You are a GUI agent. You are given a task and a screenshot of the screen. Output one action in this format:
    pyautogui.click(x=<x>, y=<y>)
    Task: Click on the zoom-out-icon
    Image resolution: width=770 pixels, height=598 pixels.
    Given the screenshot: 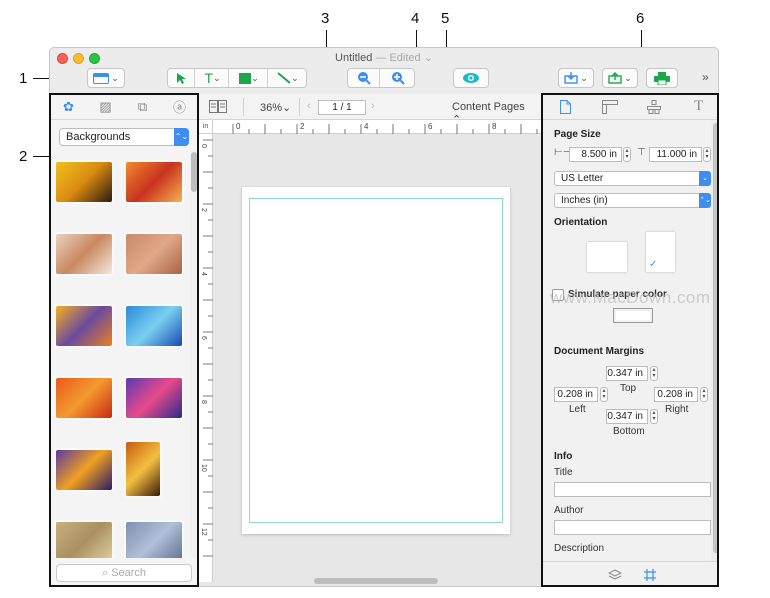 What is the action you would take?
    pyautogui.click(x=364, y=78)
    